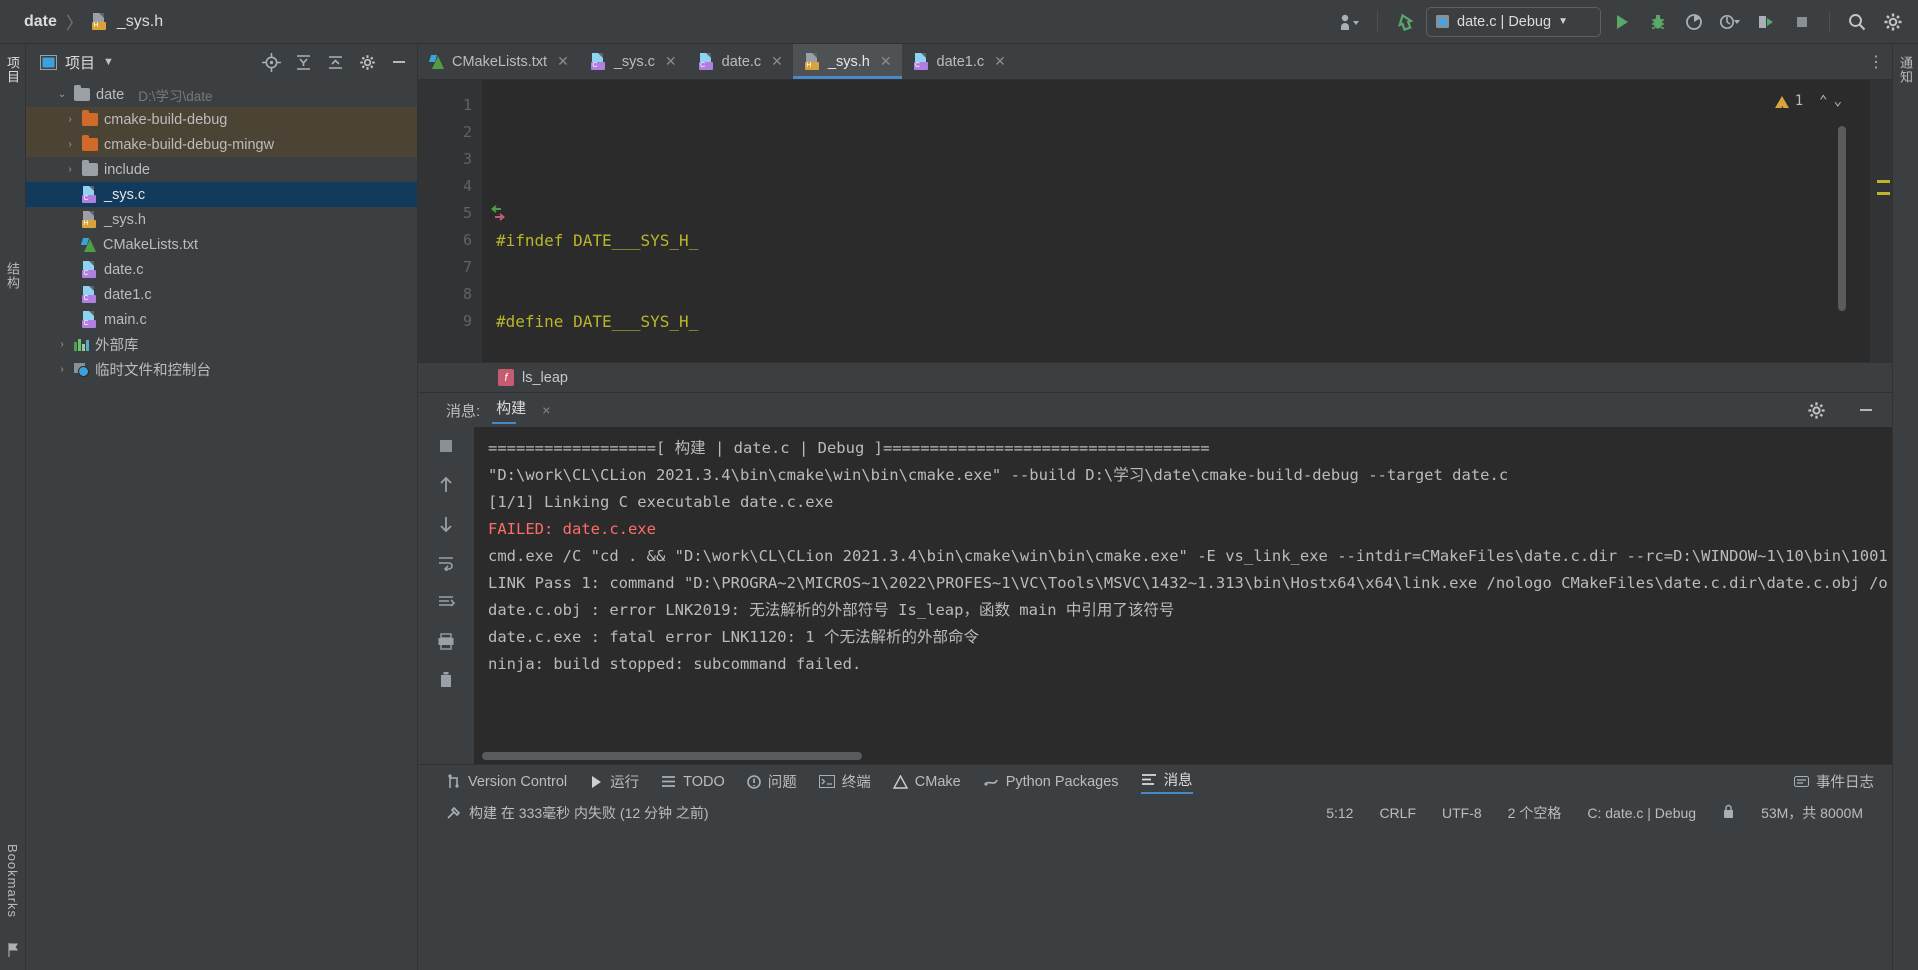 The height and width of the screenshot is (970, 1918). I want to click on breadcrumb-project: date, so click(40, 22).